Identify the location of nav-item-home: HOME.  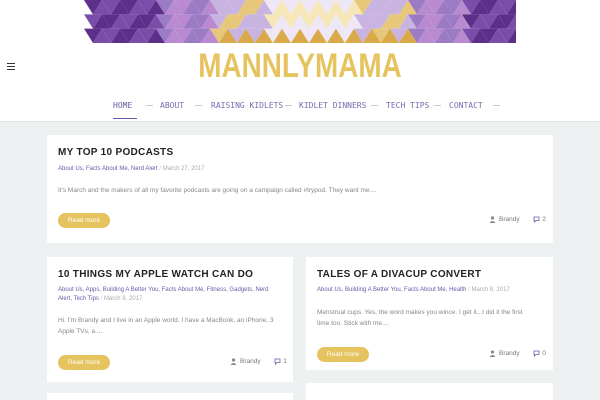
(122, 105).